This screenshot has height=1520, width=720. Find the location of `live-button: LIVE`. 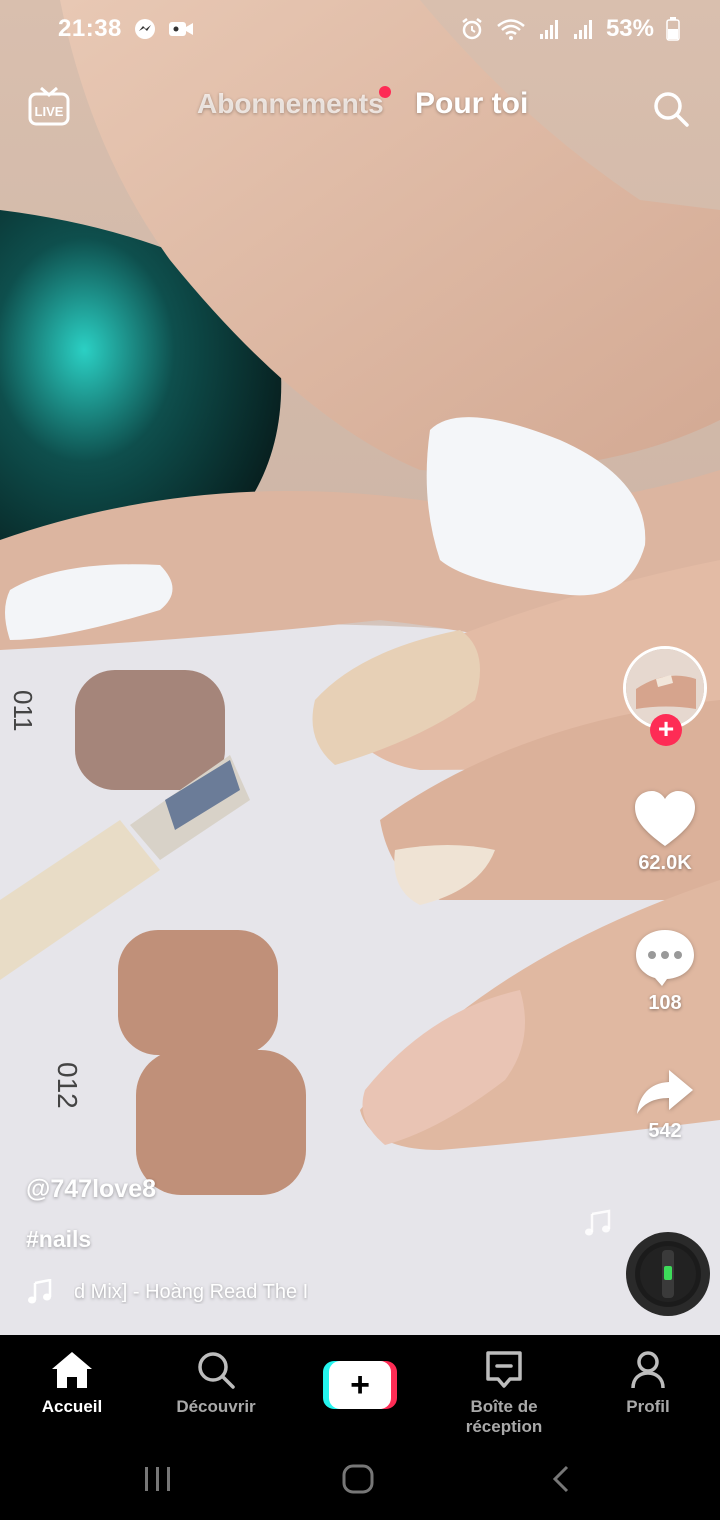

live-button: LIVE is located at coordinates (49, 107).